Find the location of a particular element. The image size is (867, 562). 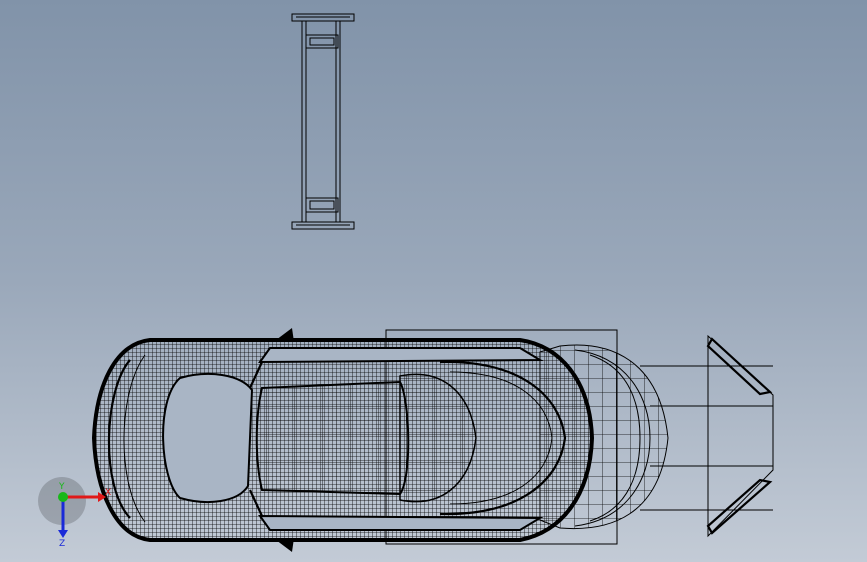

rear-wing-wireframe is located at coordinates (323, 121).